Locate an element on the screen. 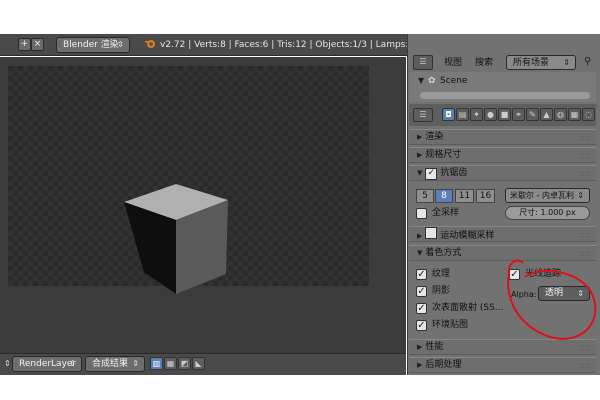 Image resolution: width=600 pixels, height=400 pixels. modifiers-tab-icon: ✎ is located at coordinates (532, 114).